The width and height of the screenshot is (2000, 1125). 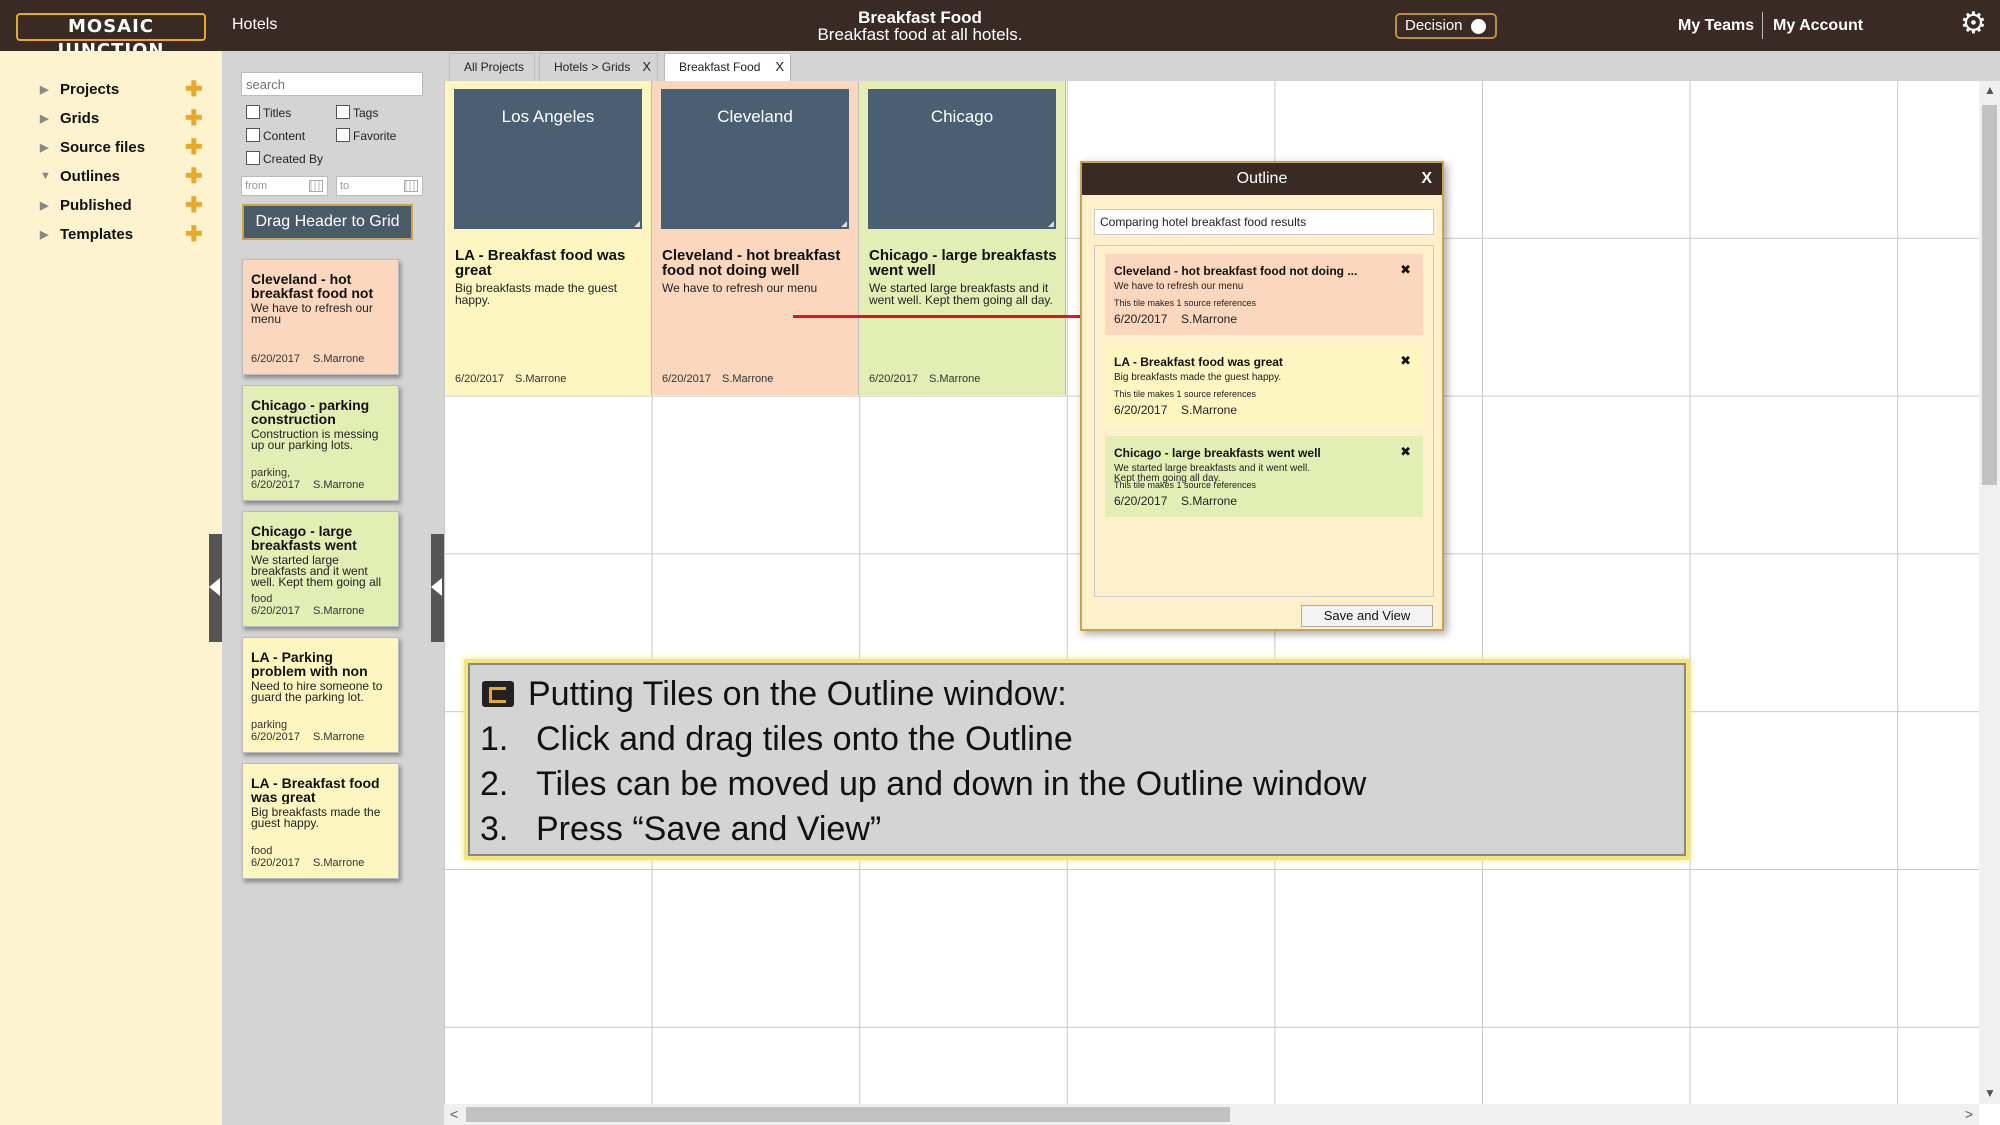 I want to click on step-text: Click and drag tiles onto the Outline, so click(x=804, y=739).